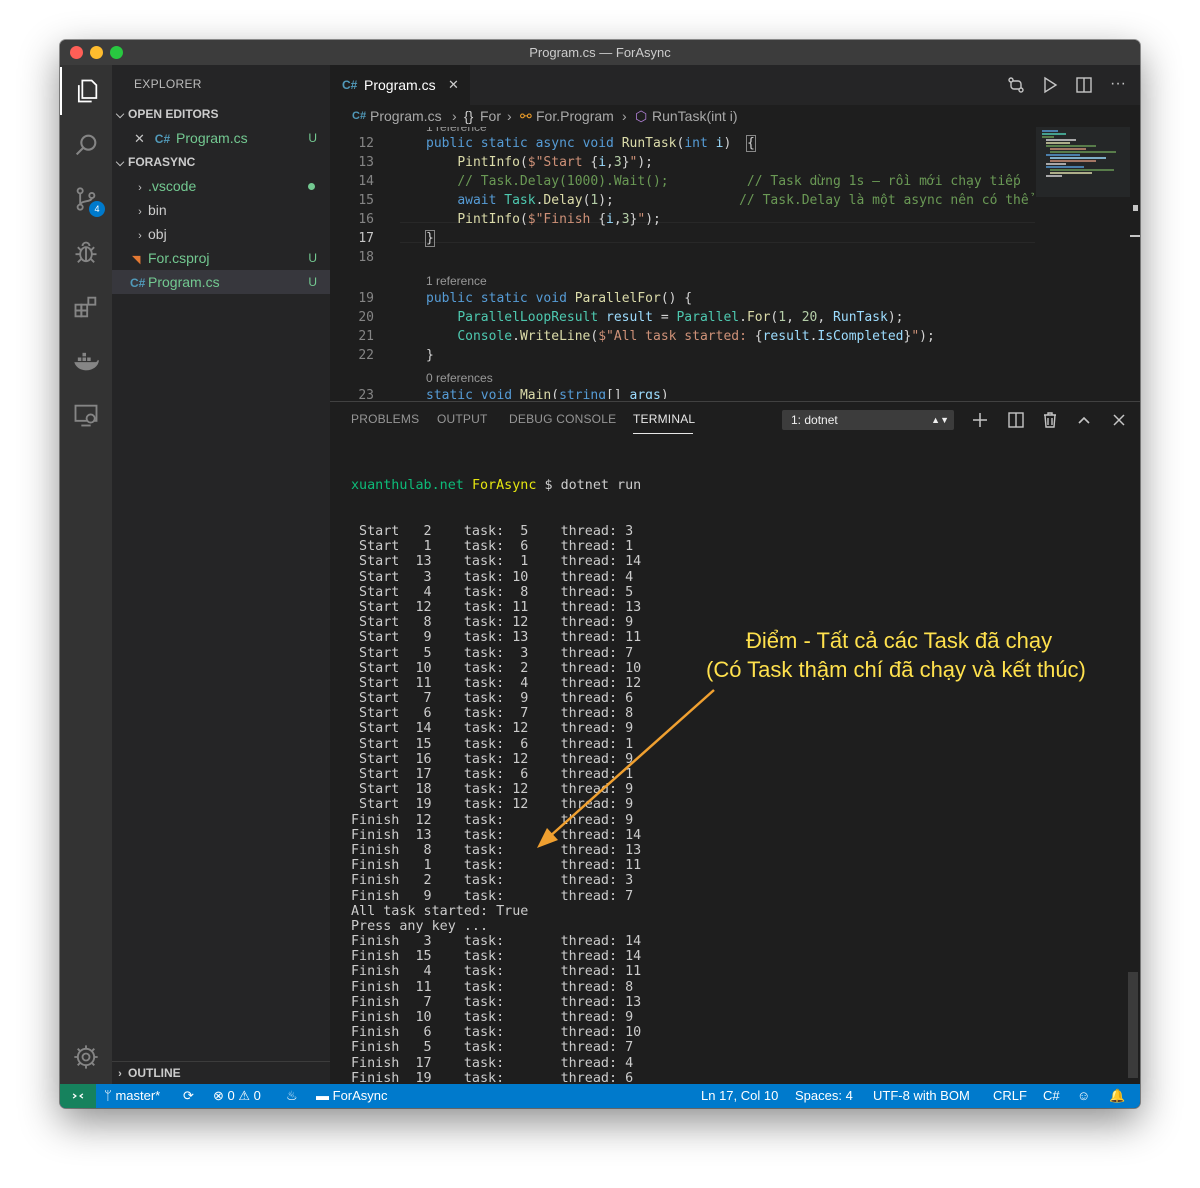 This screenshot has height=1188, width=1200. What do you see at coordinates (626, 768) in the screenshot?
I see `annotation-arrow` at bounding box center [626, 768].